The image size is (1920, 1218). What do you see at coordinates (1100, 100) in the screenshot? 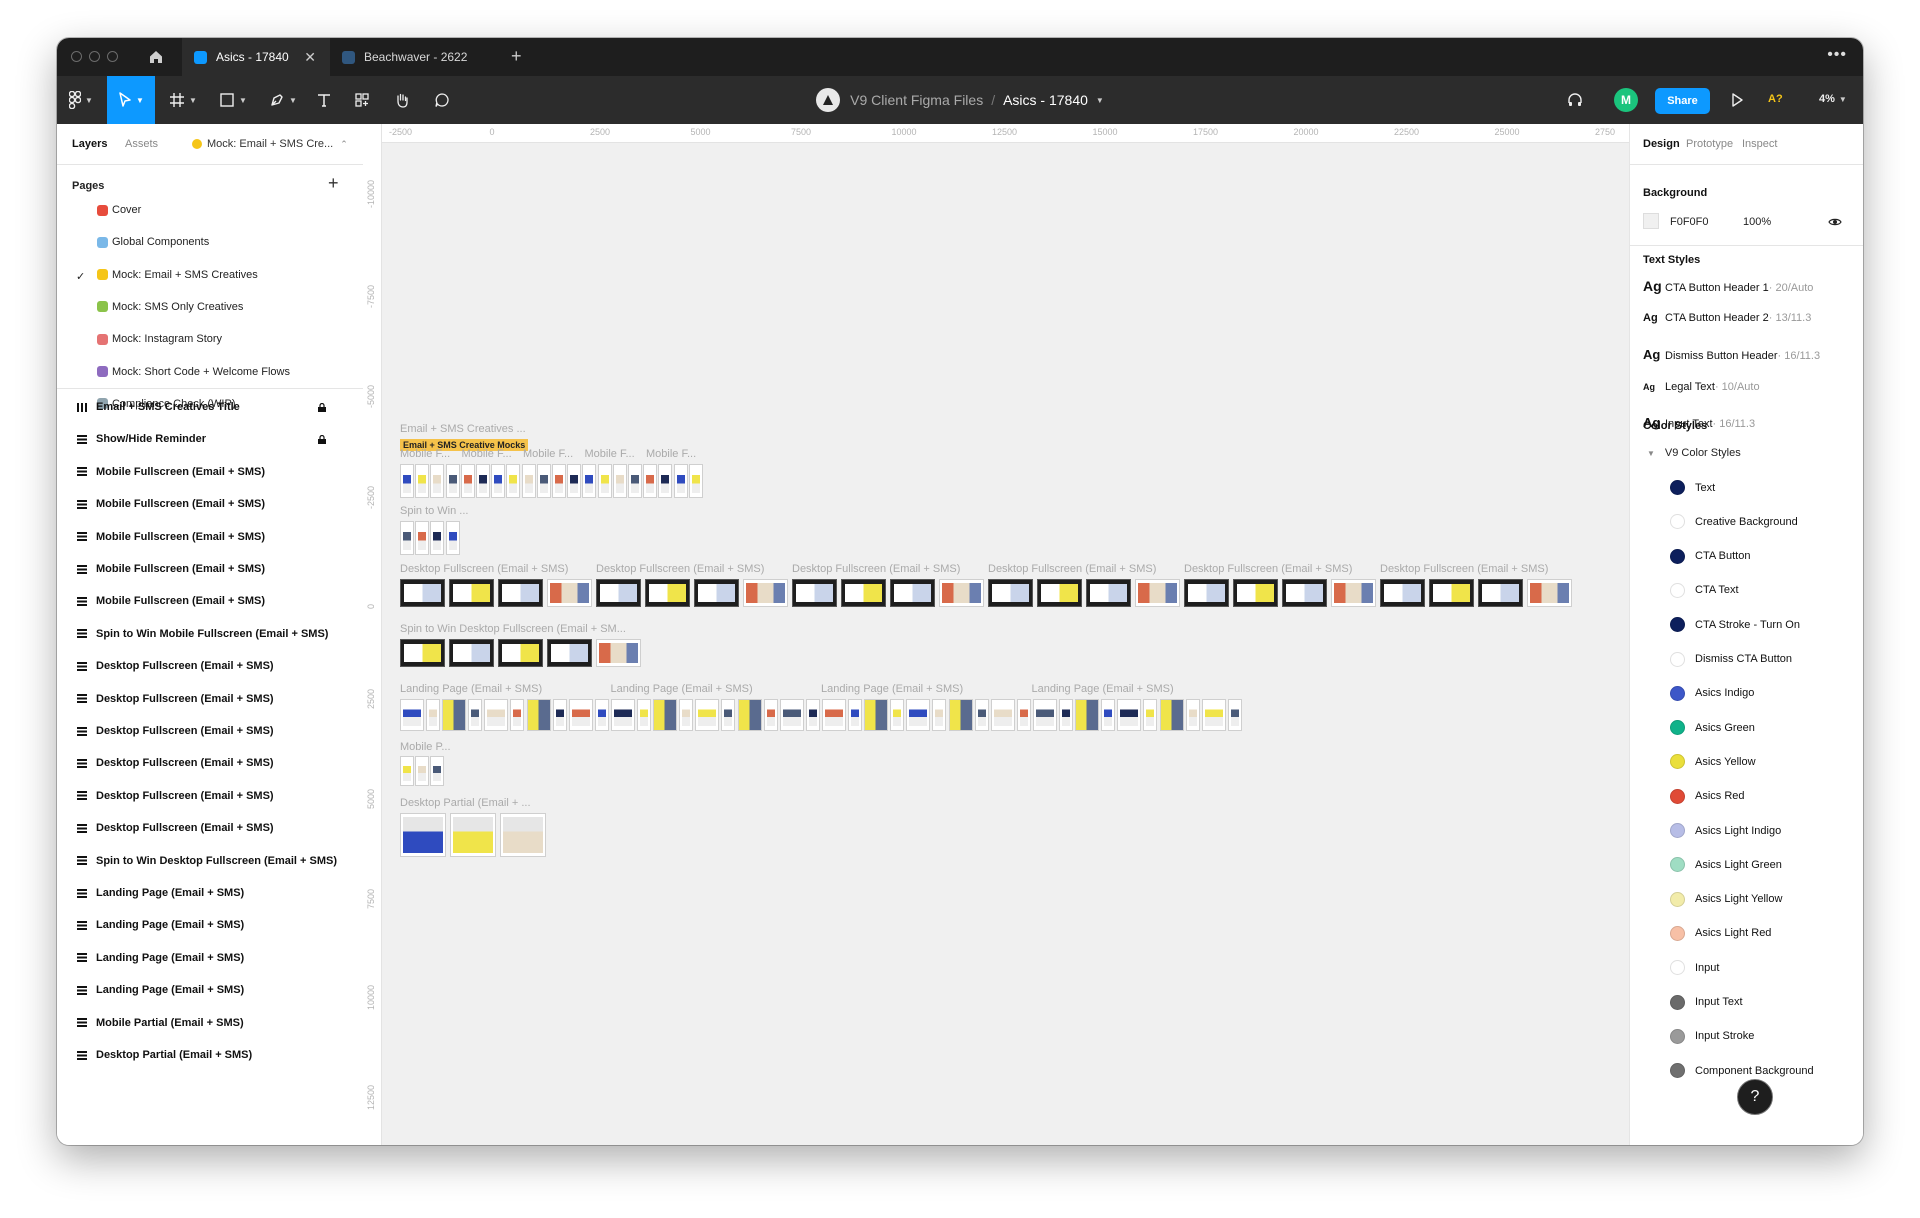
I see `chevron-down-icon: ▼` at bounding box center [1100, 100].